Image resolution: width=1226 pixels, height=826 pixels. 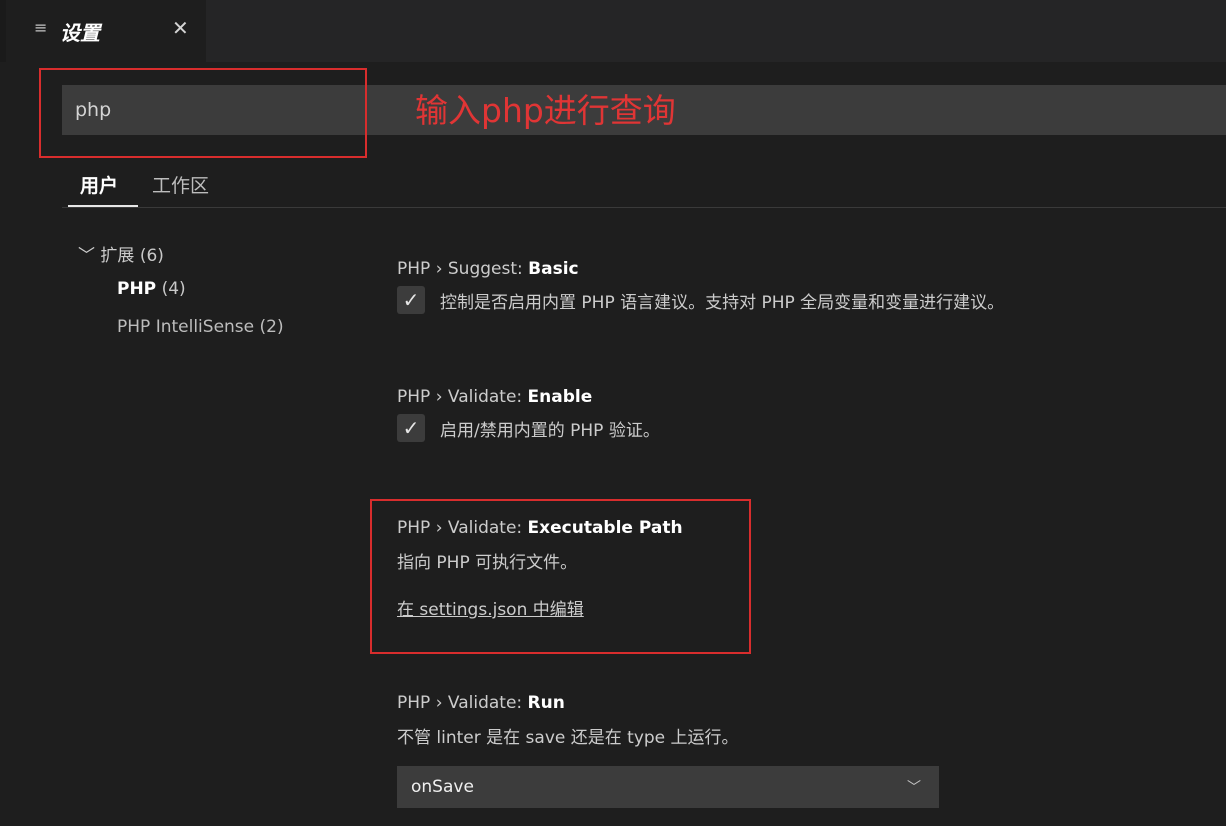 I want to click on toc-extensions-label: 扩展, so click(x=117, y=256).